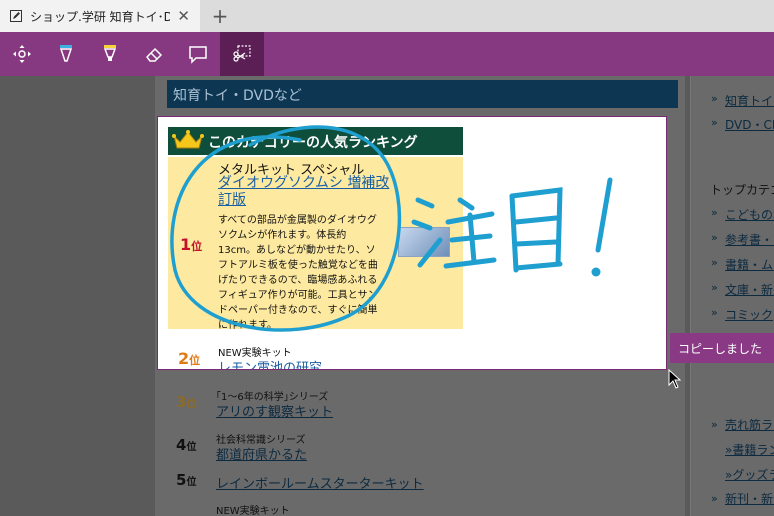  What do you see at coordinates (424, 242) in the screenshot?
I see `rank-1-product-image` at bounding box center [424, 242].